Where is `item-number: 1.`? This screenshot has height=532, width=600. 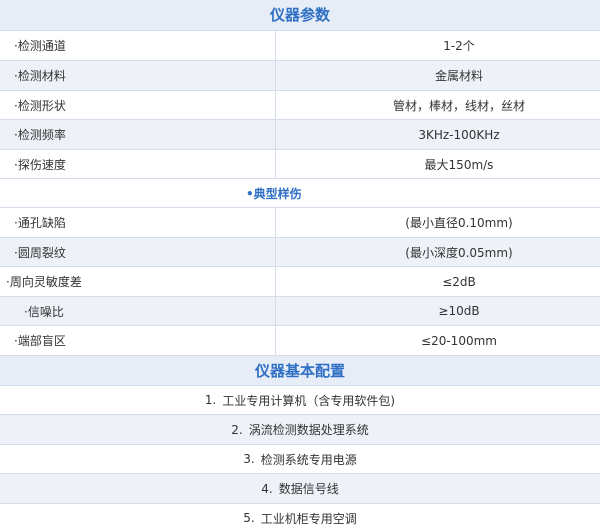
item-number: 1. is located at coordinates (210, 400).